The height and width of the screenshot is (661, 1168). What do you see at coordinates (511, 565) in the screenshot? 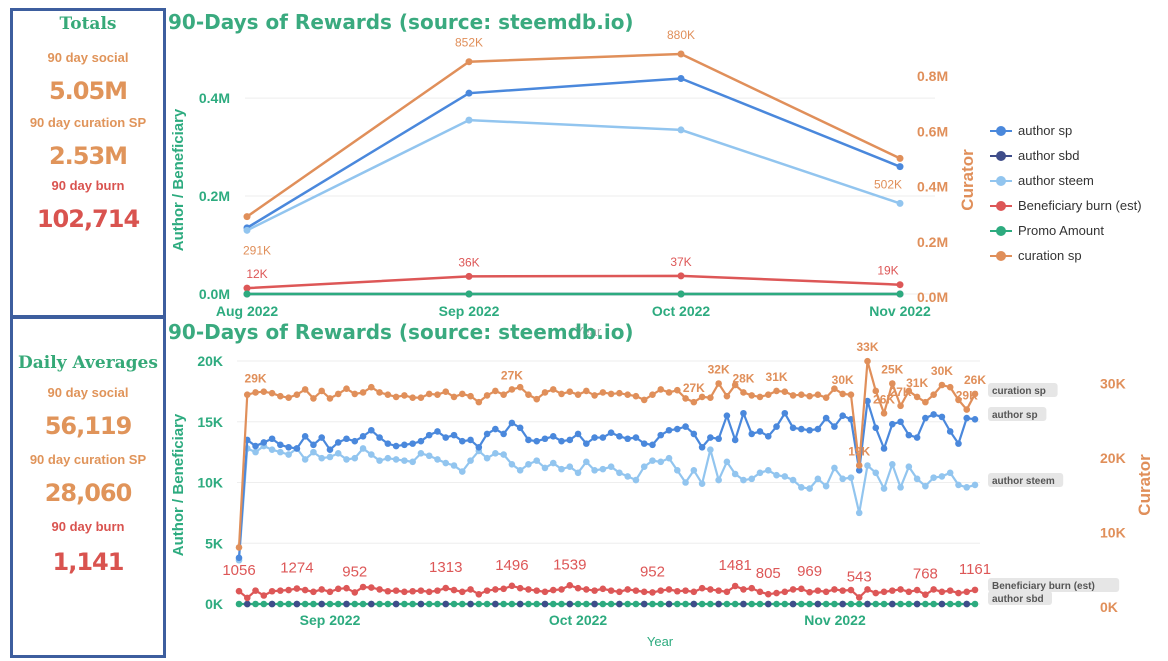
I see `beneficiary-burn-est-data-label: 1496` at bounding box center [511, 565].